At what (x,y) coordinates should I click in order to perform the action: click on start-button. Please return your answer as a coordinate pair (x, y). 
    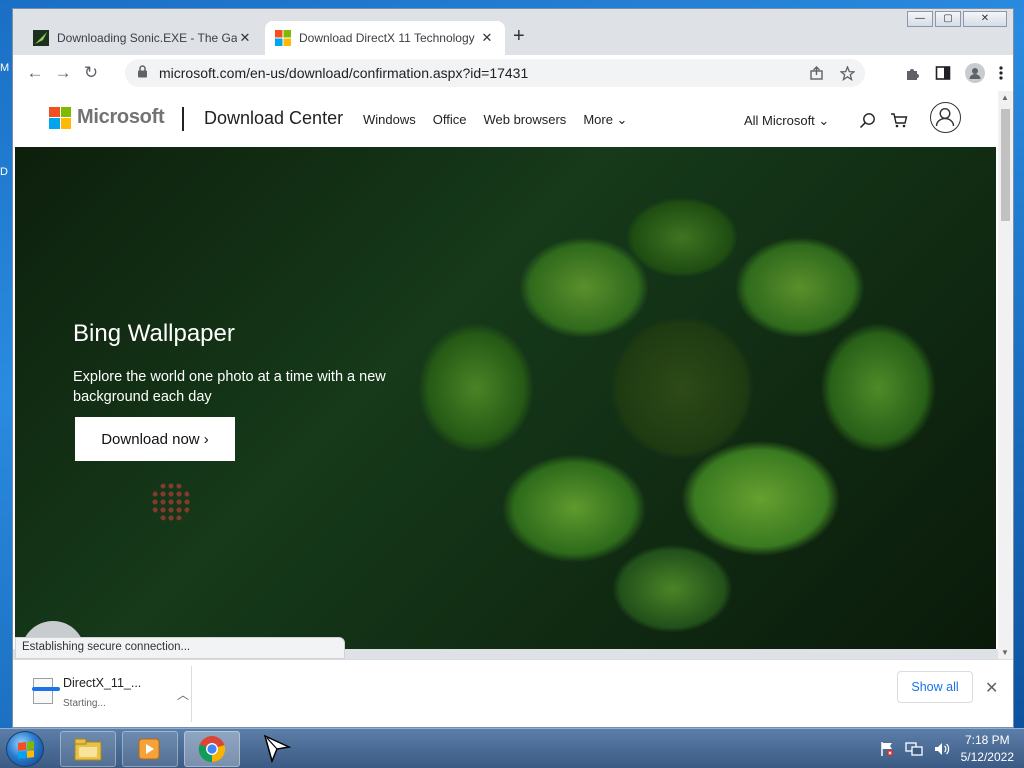
    Looking at the image, I should click on (25, 749).